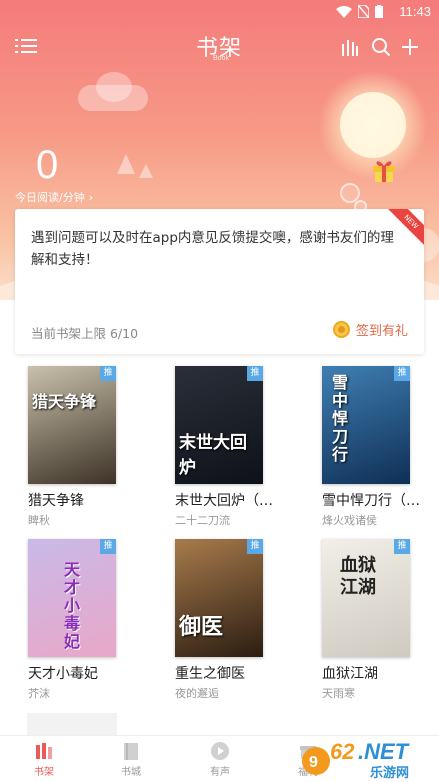 The width and height of the screenshot is (439, 782). What do you see at coordinates (358, 576) in the screenshot?
I see `book-cover-title: 血狱江湖` at bounding box center [358, 576].